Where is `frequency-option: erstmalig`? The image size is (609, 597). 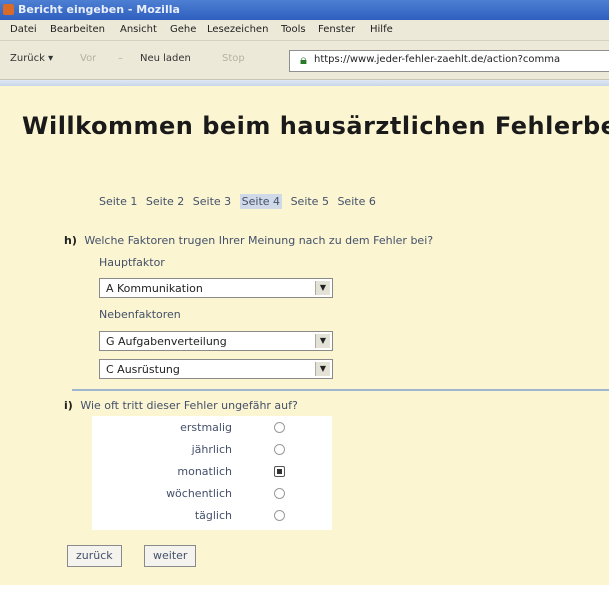 frequency-option: erstmalig is located at coordinates (212, 428).